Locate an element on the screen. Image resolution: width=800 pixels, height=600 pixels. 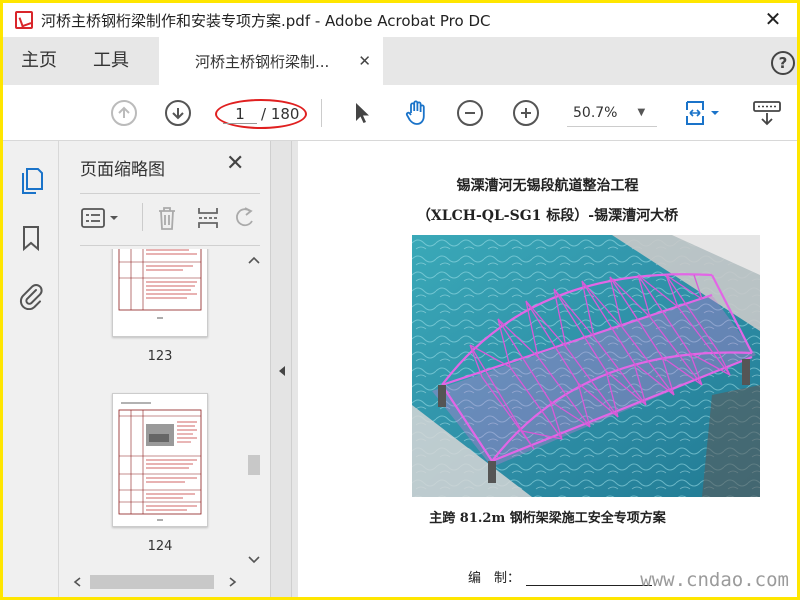
page-number-box: / 180 is located at coordinates (261, 114).